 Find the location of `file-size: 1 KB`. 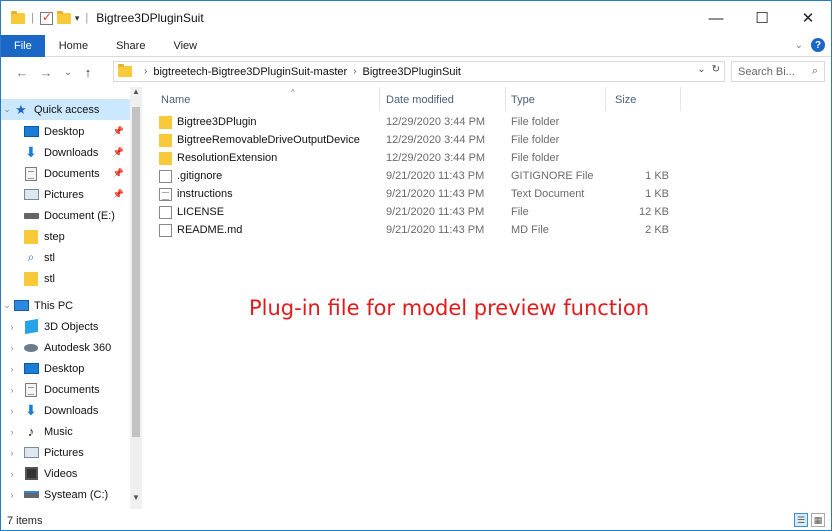

file-size: 1 KB is located at coordinates (657, 176).